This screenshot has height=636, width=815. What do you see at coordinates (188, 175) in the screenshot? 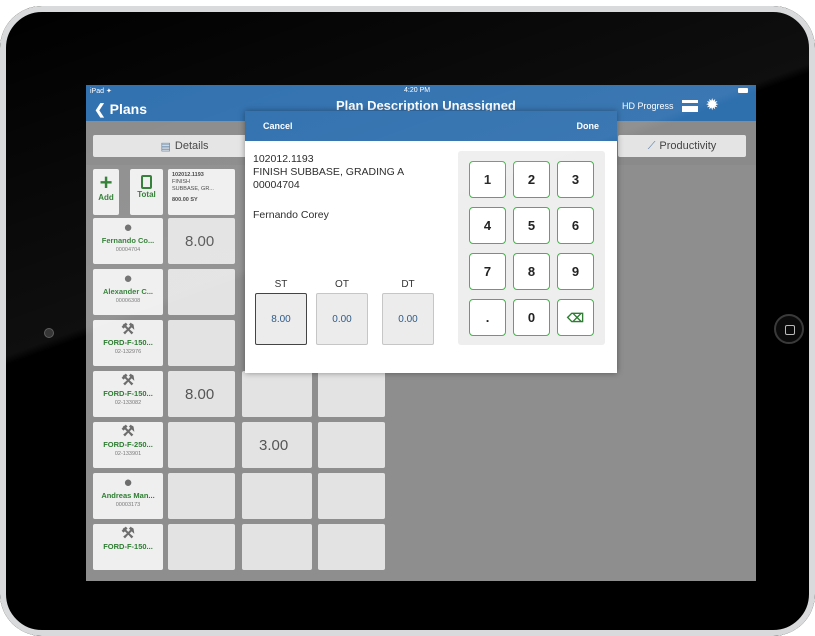
I see `item-header-code: 102012.1193` at bounding box center [188, 175].